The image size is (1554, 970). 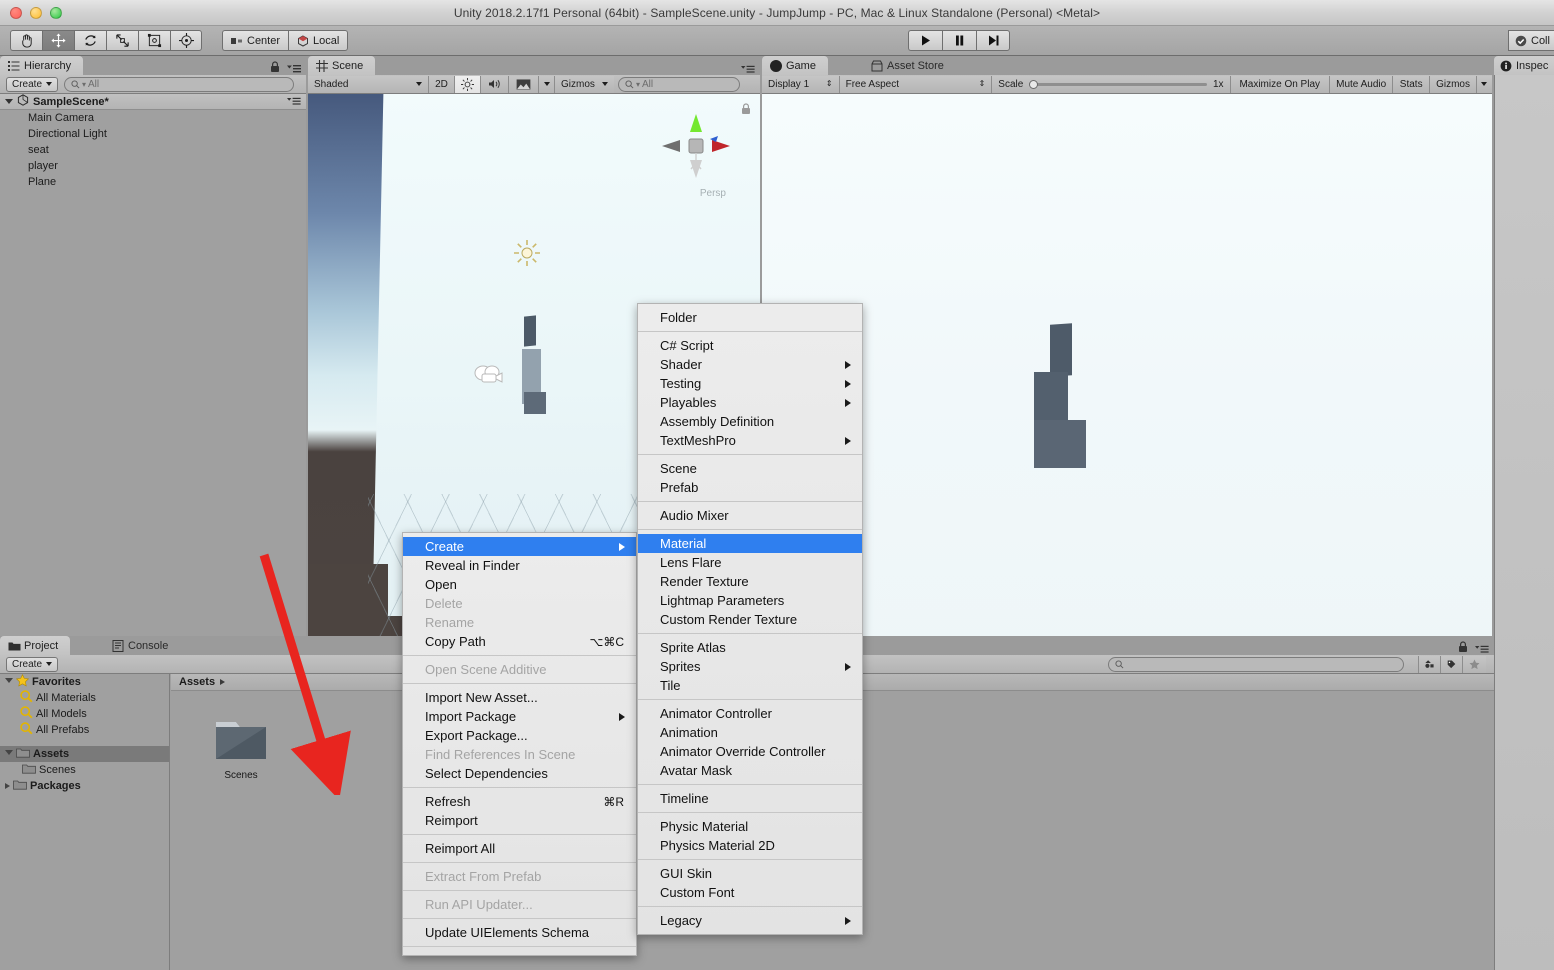 I want to click on gizmos-dropdown: Gizmos, so click(x=584, y=84).